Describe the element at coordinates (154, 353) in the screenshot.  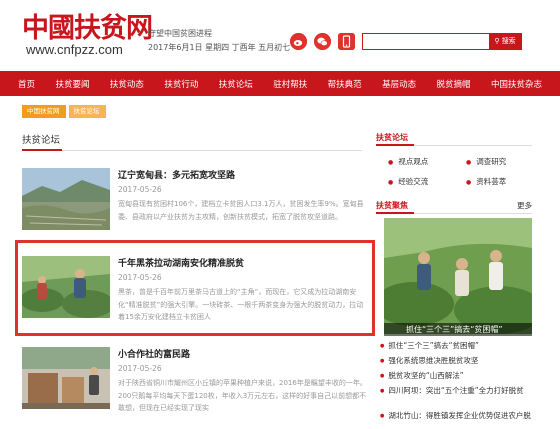
I see `article-title: 小合作社的富民路` at that location.